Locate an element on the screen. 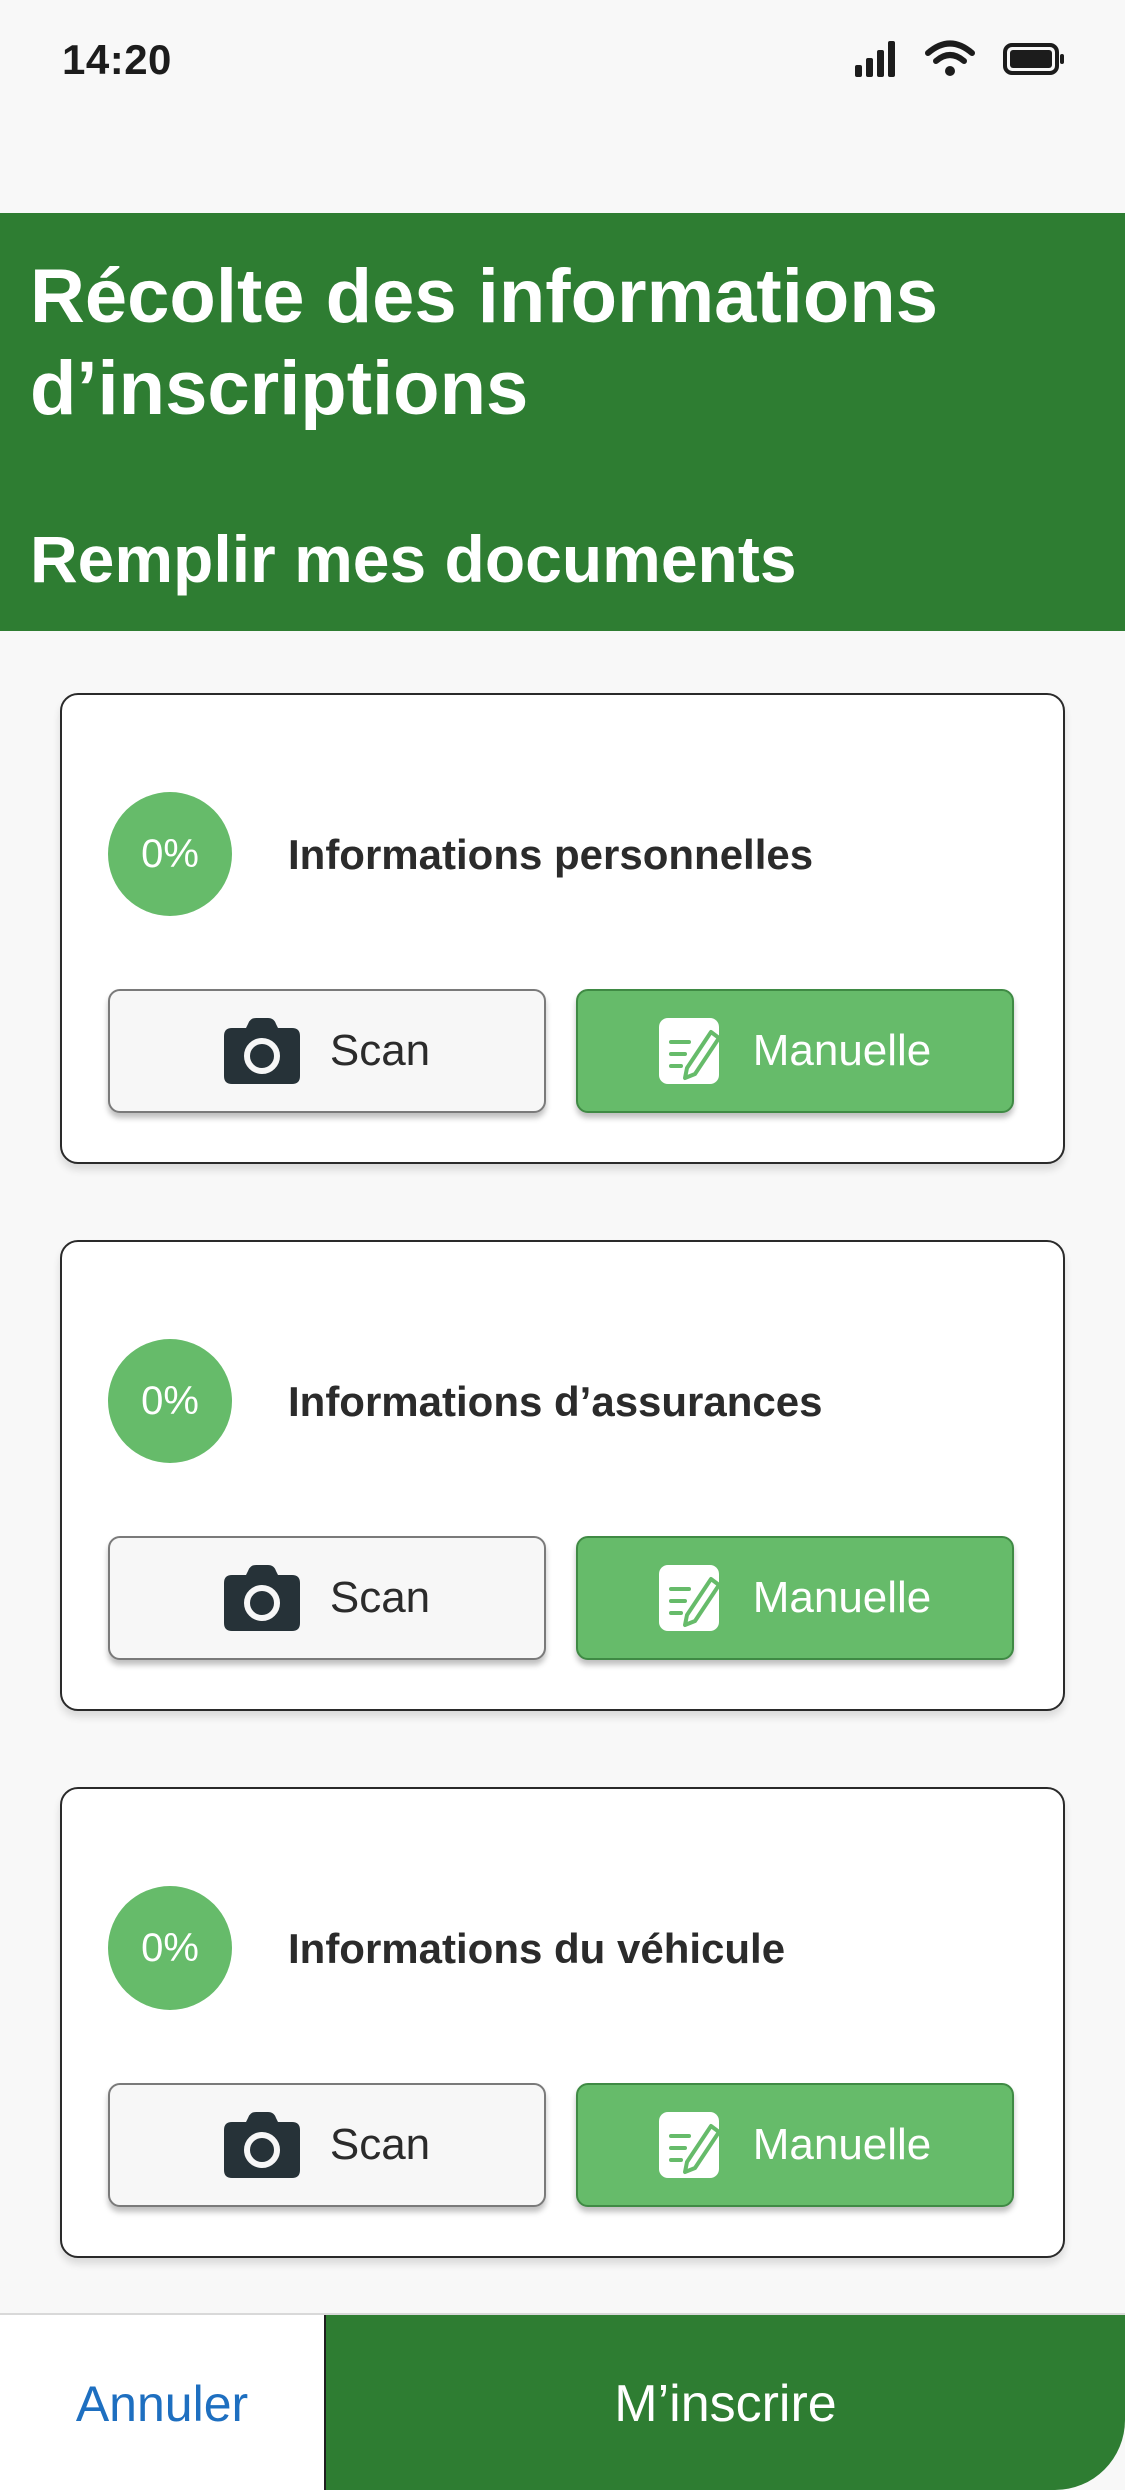 The image size is (1125, 2490). bottom-action-bar: Annuler M’inscrire is located at coordinates (562, 2401).